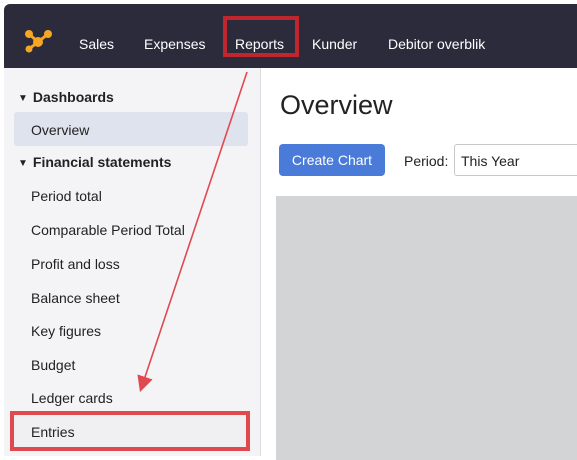 This screenshot has height=460, width=577. Describe the element at coordinates (73, 97) in the screenshot. I see `section-dashboards-label: Dashboards` at that location.